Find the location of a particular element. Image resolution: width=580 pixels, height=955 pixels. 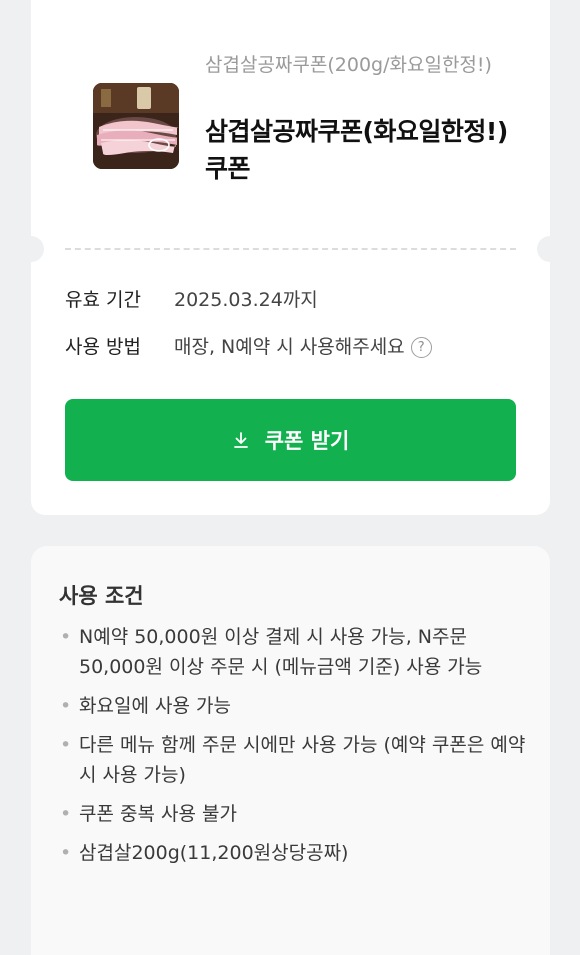

download-coupon-button: 쿠폰 받기 is located at coordinates (290, 440).